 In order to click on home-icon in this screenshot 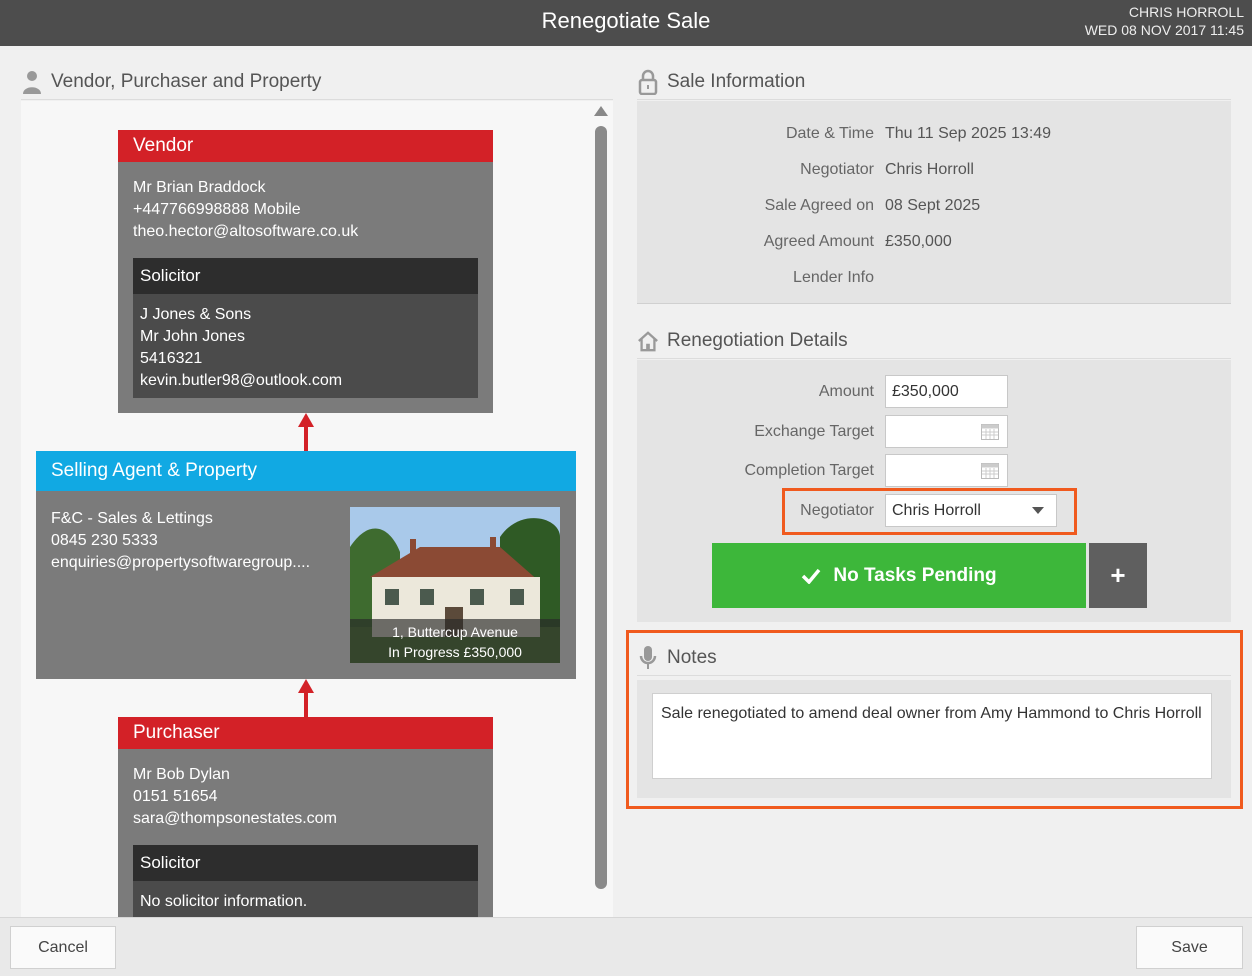, I will do `click(648, 341)`.